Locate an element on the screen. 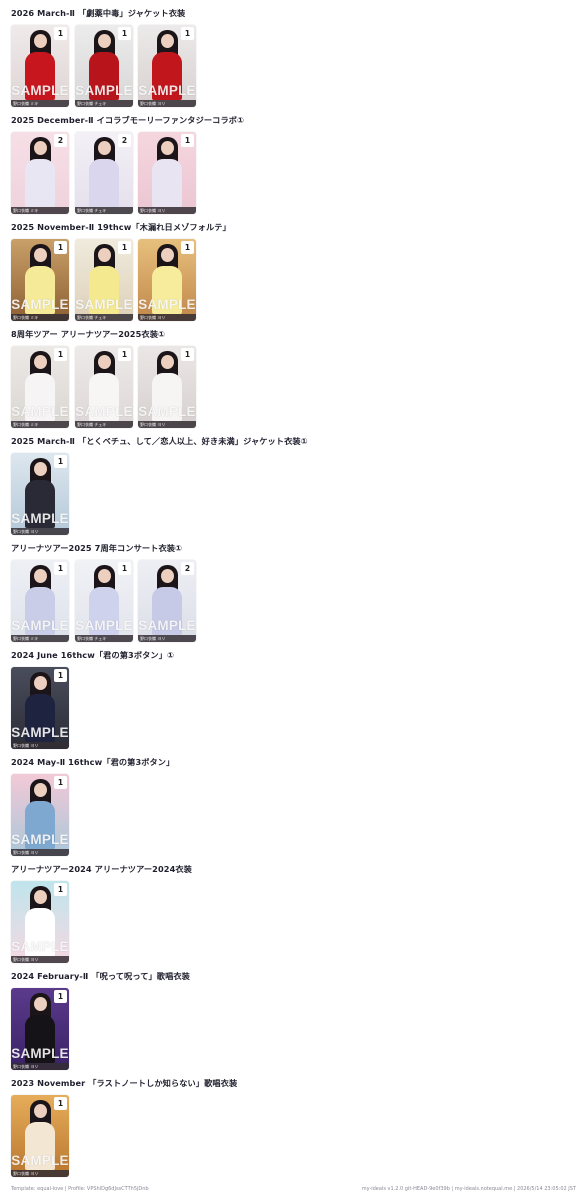 This screenshot has height=1199, width=587. count-badge: 2 is located at coordinates (124, 140).